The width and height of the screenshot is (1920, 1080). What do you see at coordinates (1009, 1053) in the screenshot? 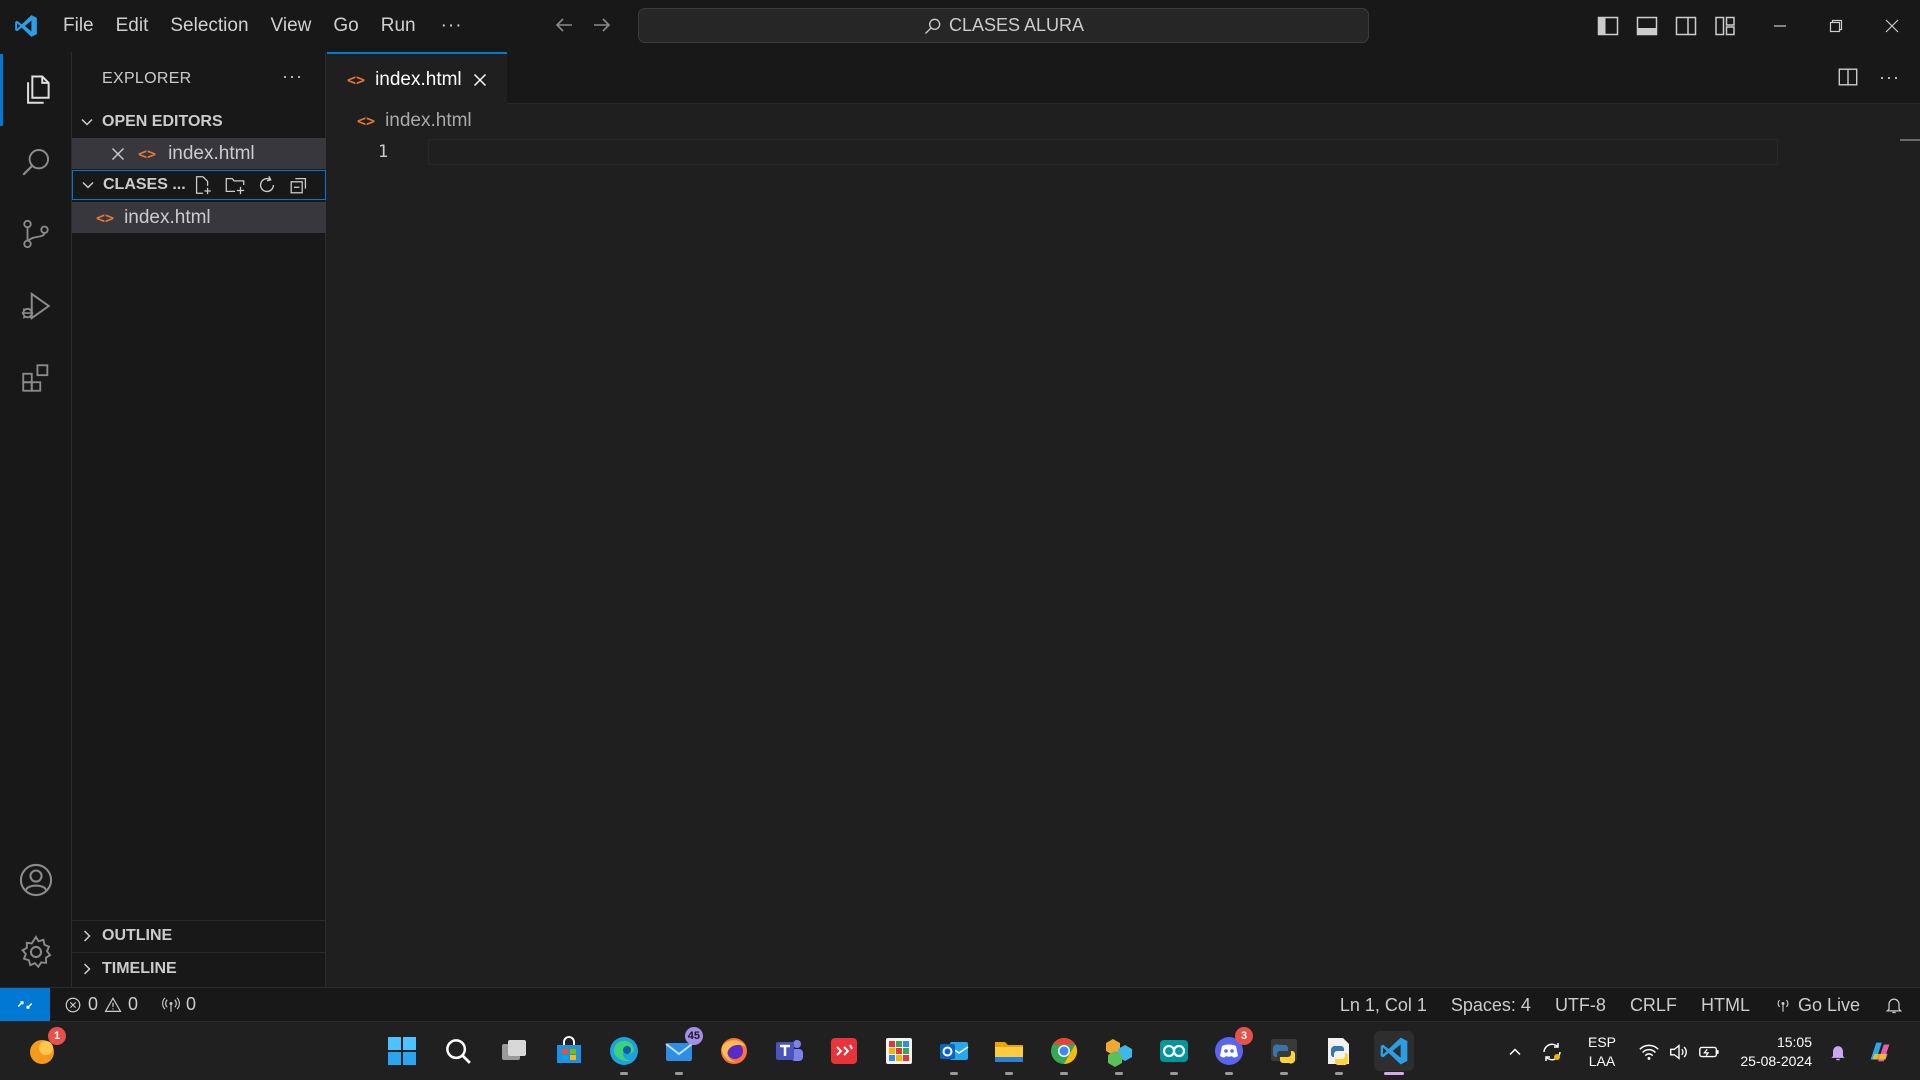
I see `file-explorer-icon` at bounding box center [1009, 1053].